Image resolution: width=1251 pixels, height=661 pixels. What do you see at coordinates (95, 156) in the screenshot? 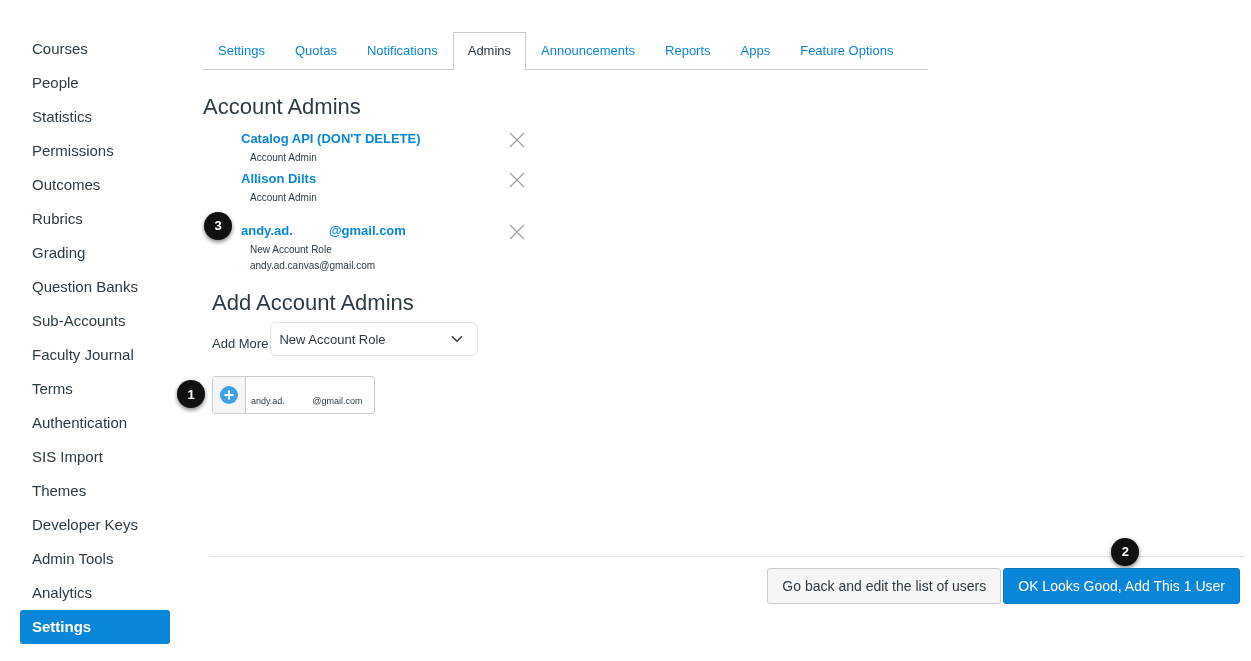
I see `sidebar-item: Permissions` at bounding box center [95, 156].